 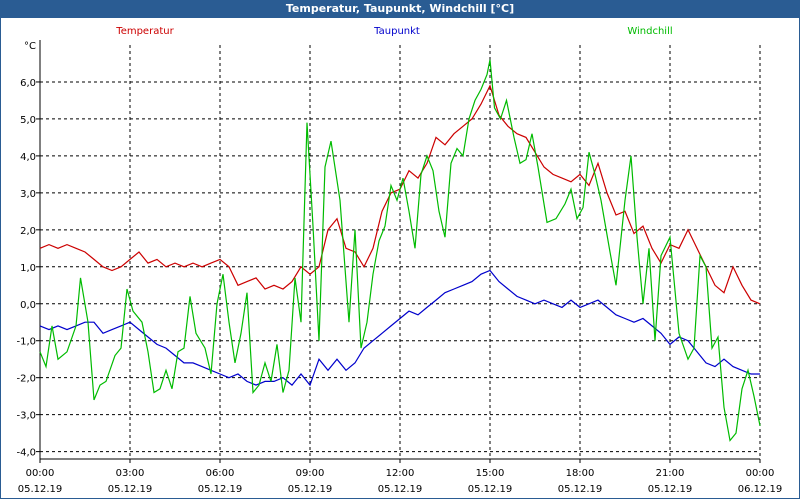 What do you see at coordinates (130, 473) in the screenshot?
I see `x-tick-time: 03:00` at bounding box center [130, 473].